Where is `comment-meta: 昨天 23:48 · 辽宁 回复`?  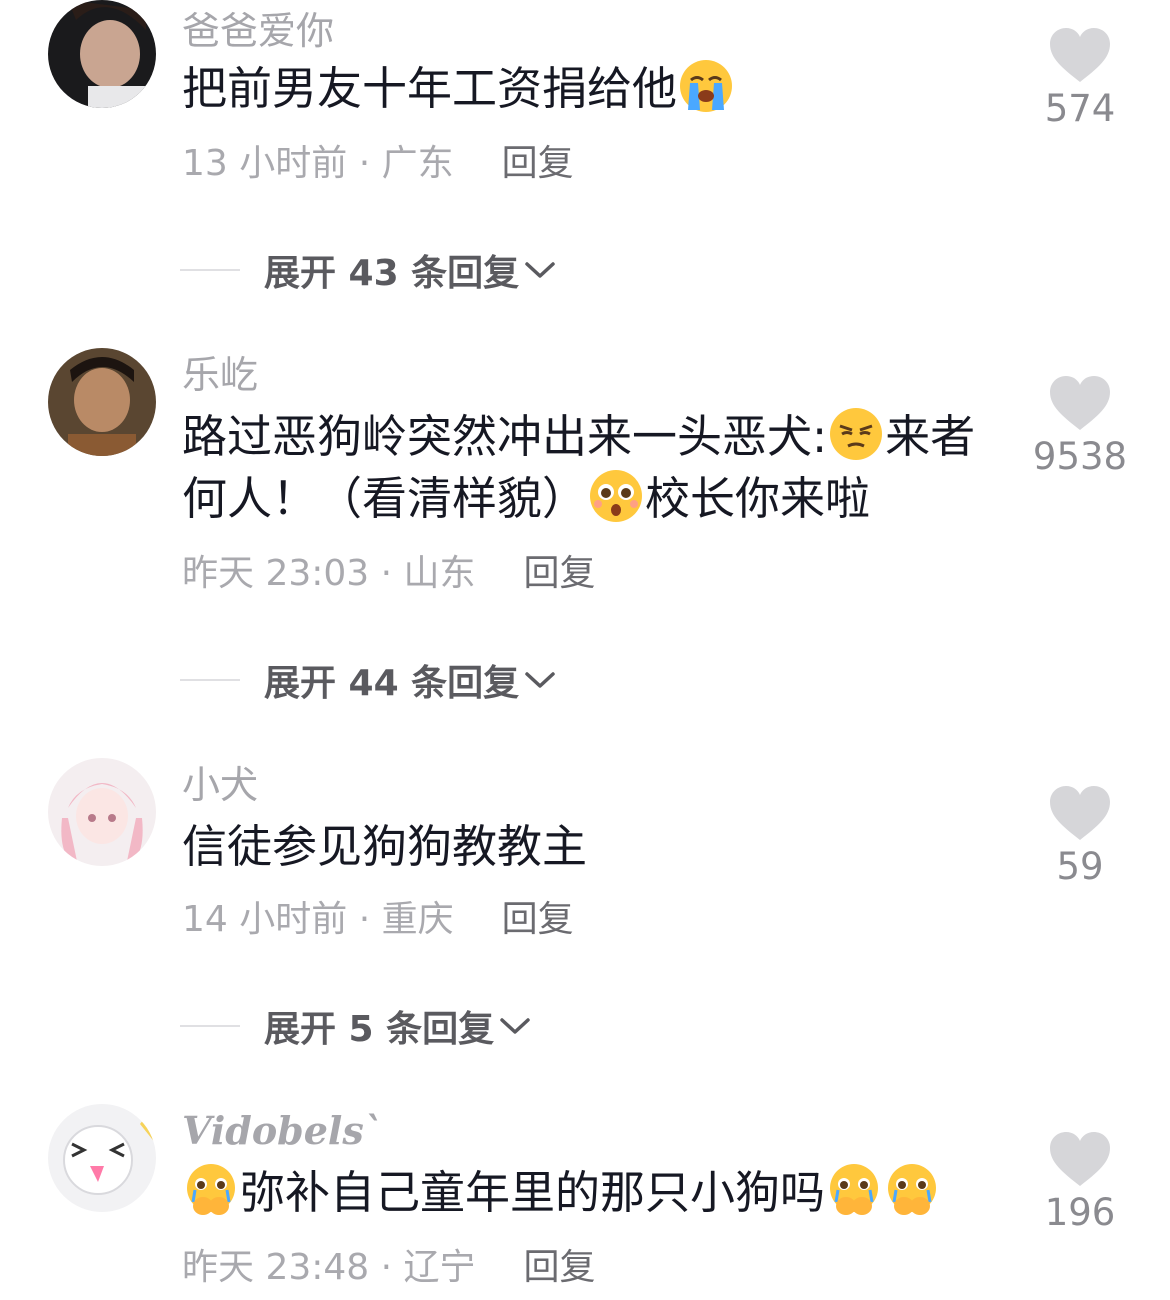 comment-meta: 昨天 23:48 · 辽宁 回复 is located at coordinates (389, 1268).